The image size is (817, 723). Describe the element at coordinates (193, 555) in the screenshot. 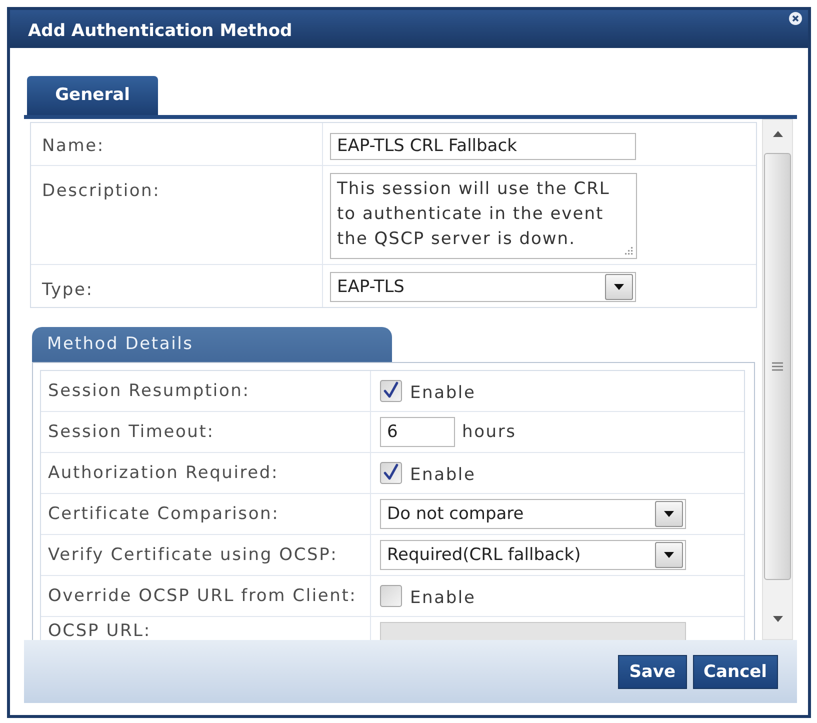

I see `field-label: Verify Certificate using OCSP:` at that location.